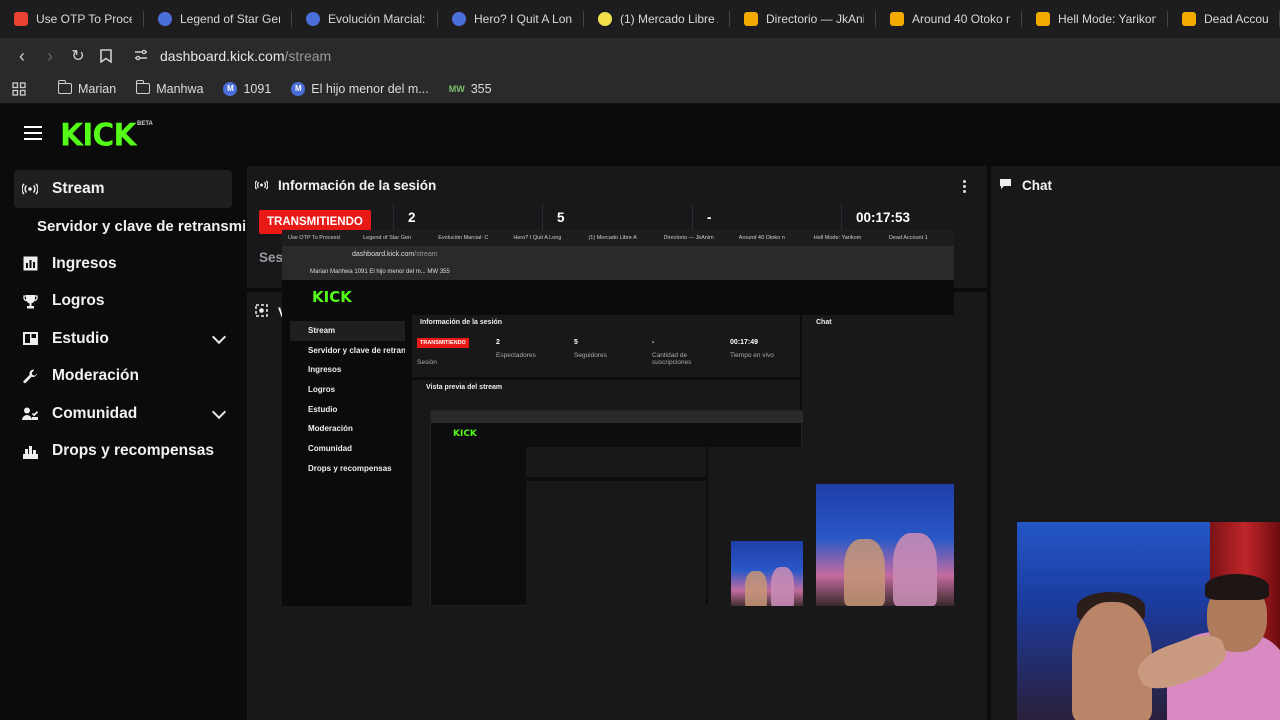 This screenshot has height=720, width=1280. Describe the element at coordinates (95, 376) in the screenshot. I see `sidebar-item-label: Moderación` at that location.